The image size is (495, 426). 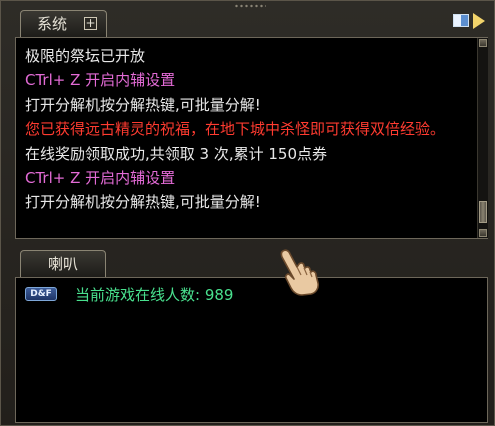 What do you see at coordinates (299, 272) in the screenshot?
I see `hand-cursor-icon` at bounding box center [299, 272].